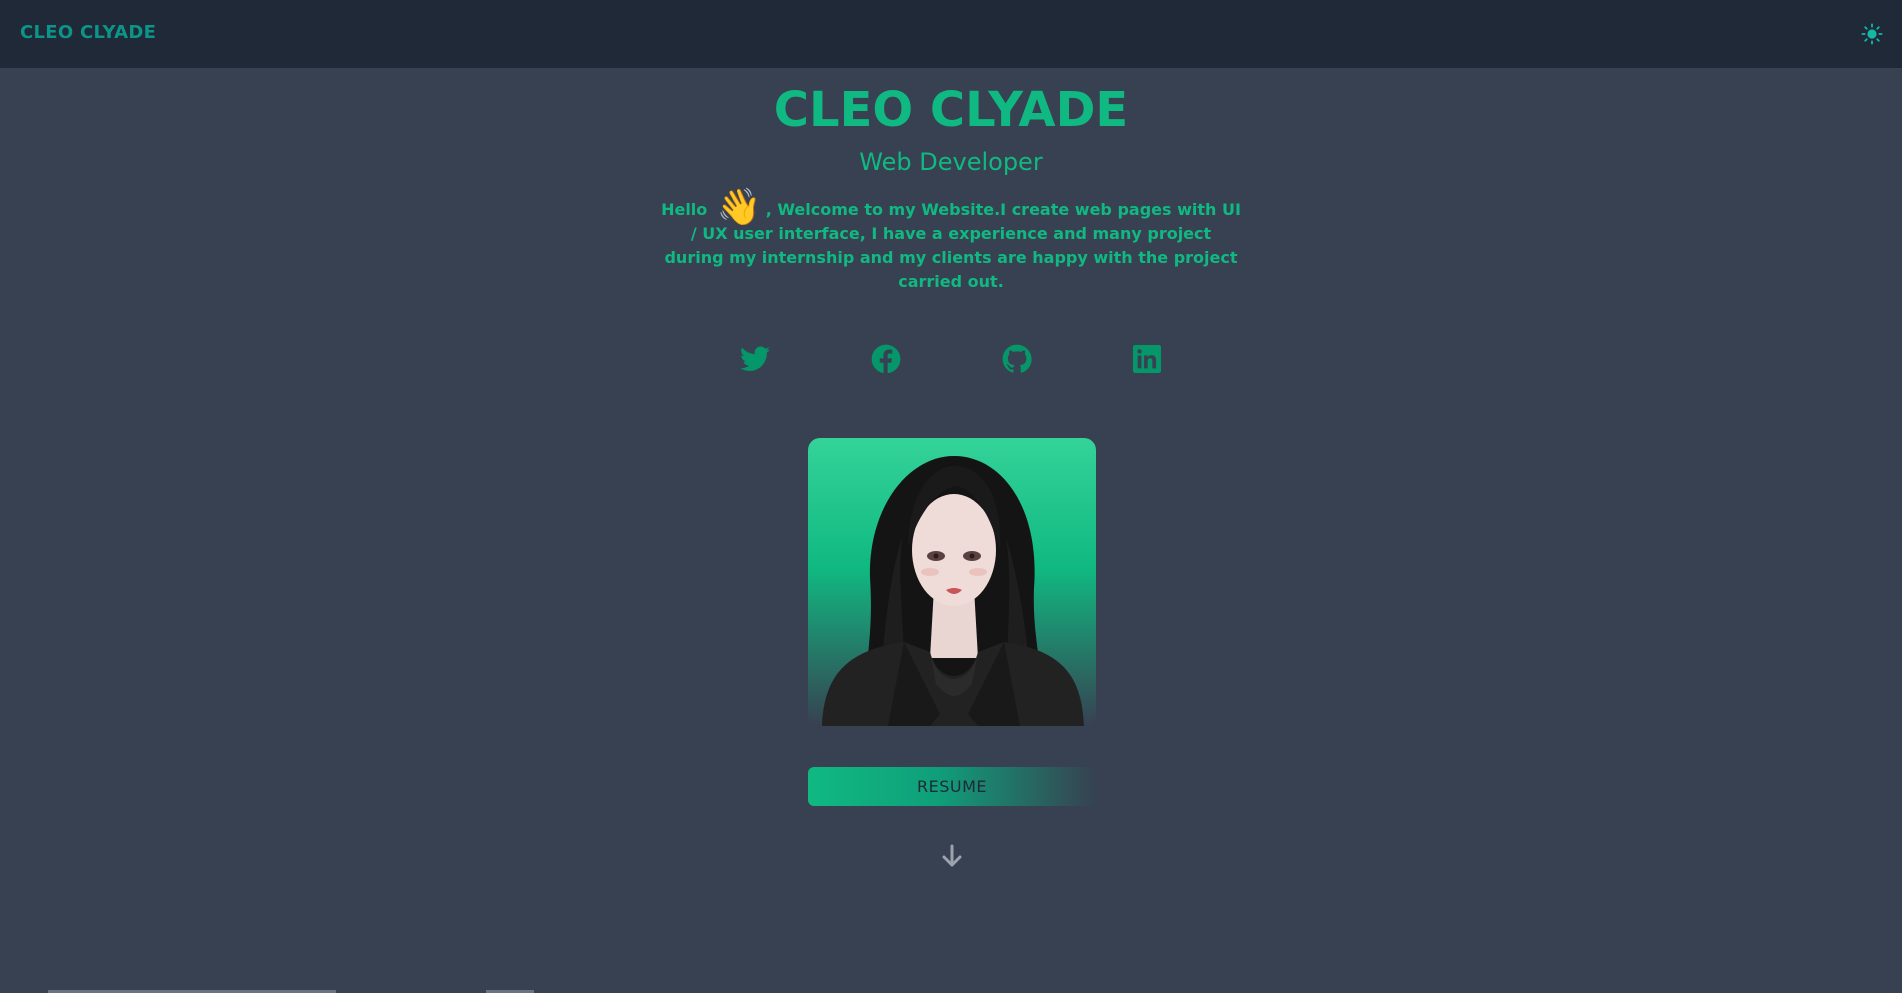  Describe the element at coordinates (739, 207) in the screenshot. I see `waving-hand-icon: 👋` at that location.